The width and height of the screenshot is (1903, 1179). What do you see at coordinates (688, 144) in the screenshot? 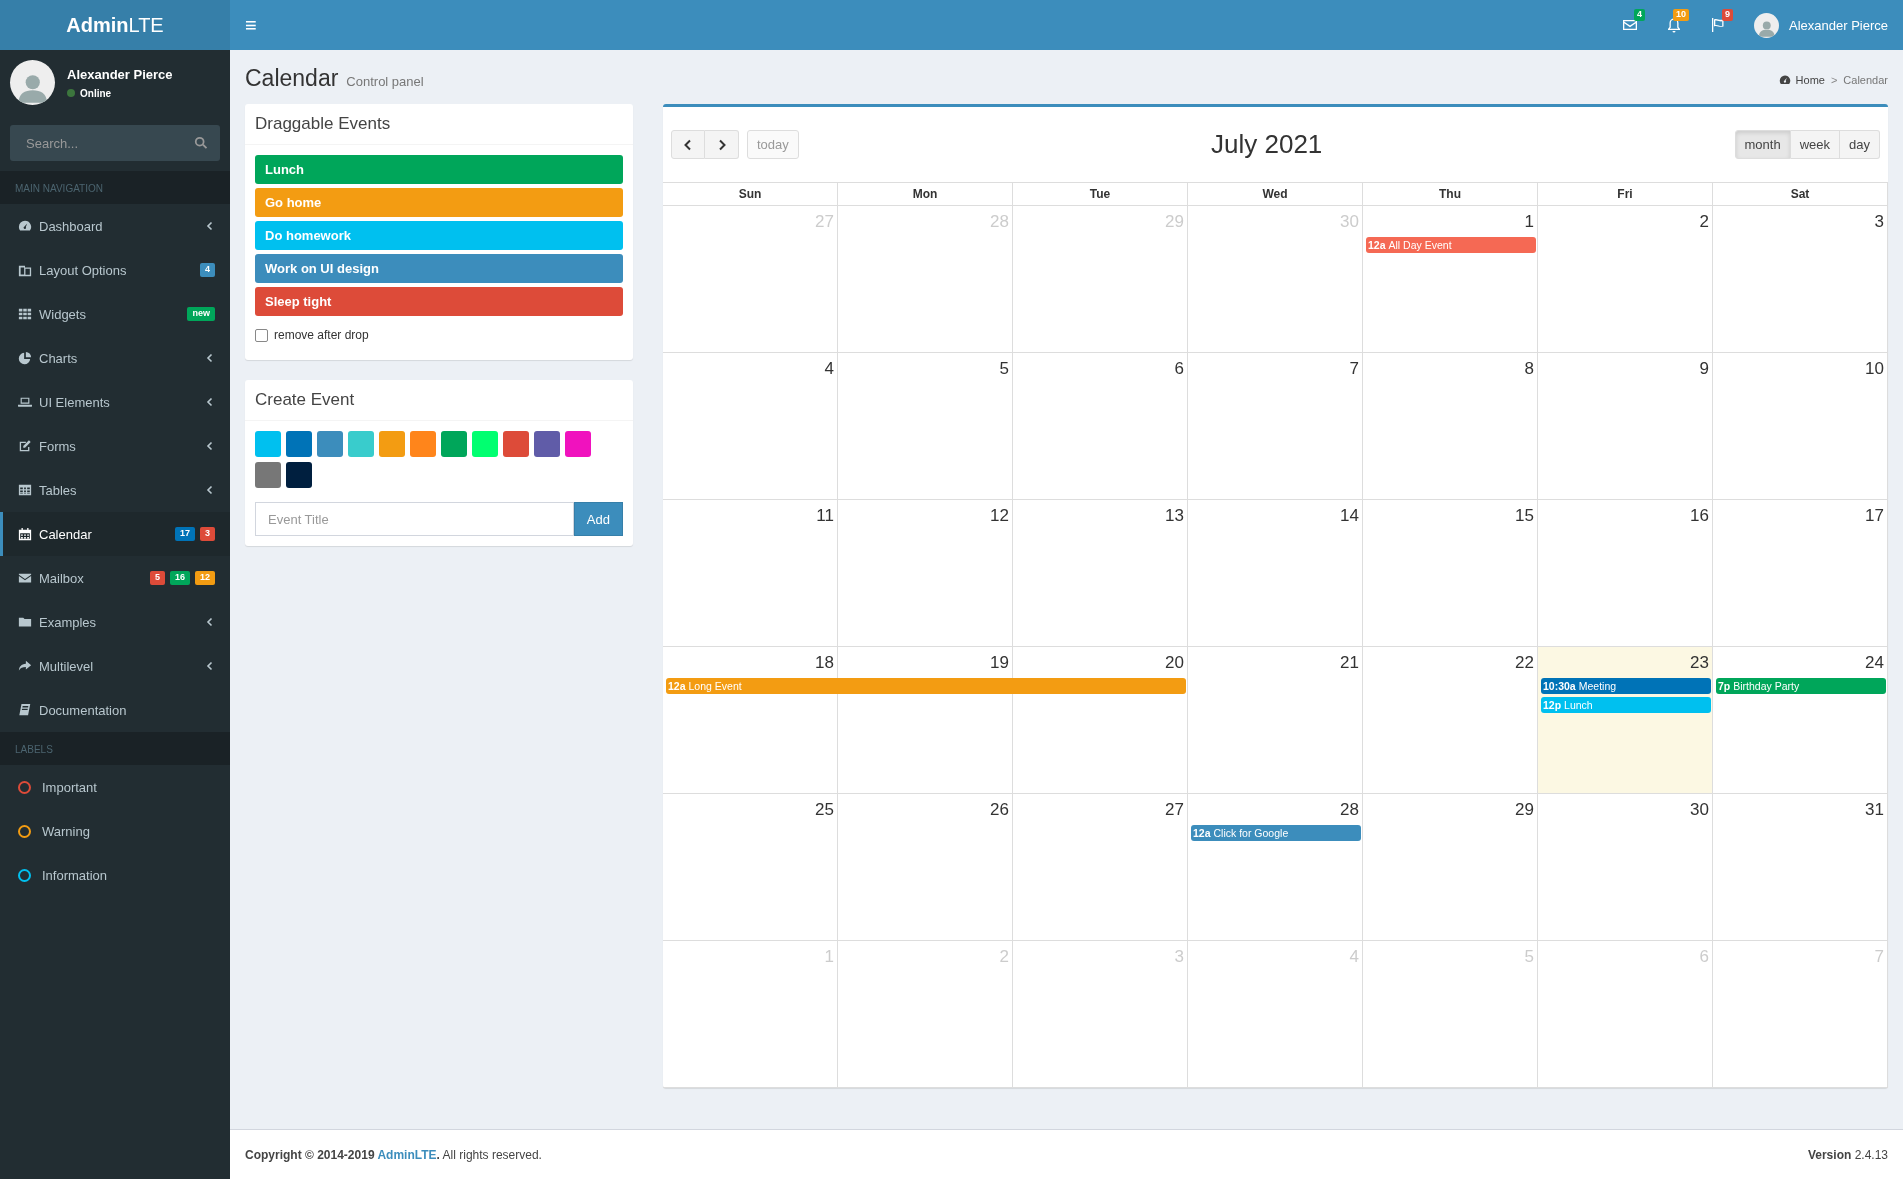
I see `previous-button` at bounding box center [688, 144].